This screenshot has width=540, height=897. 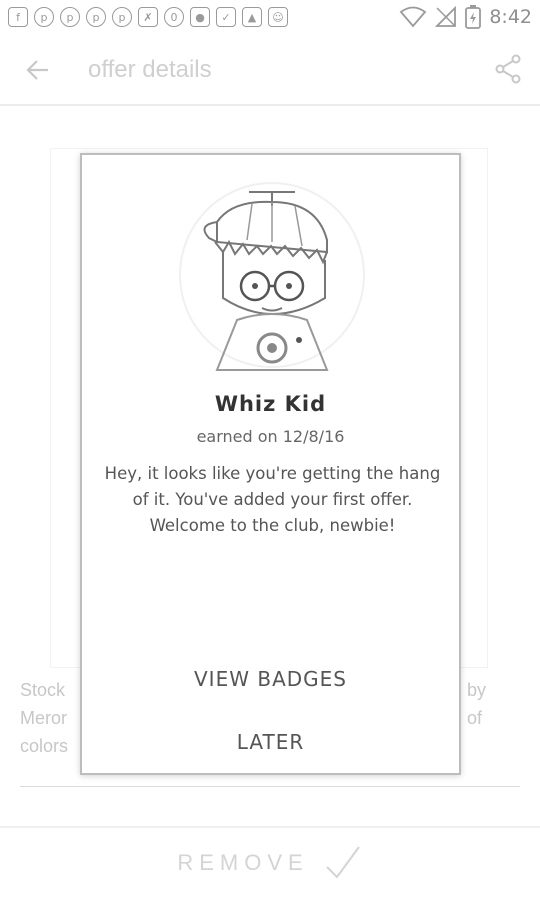 I want to click on remove-offer-button: REMOVE, so click(x=270, y=861).